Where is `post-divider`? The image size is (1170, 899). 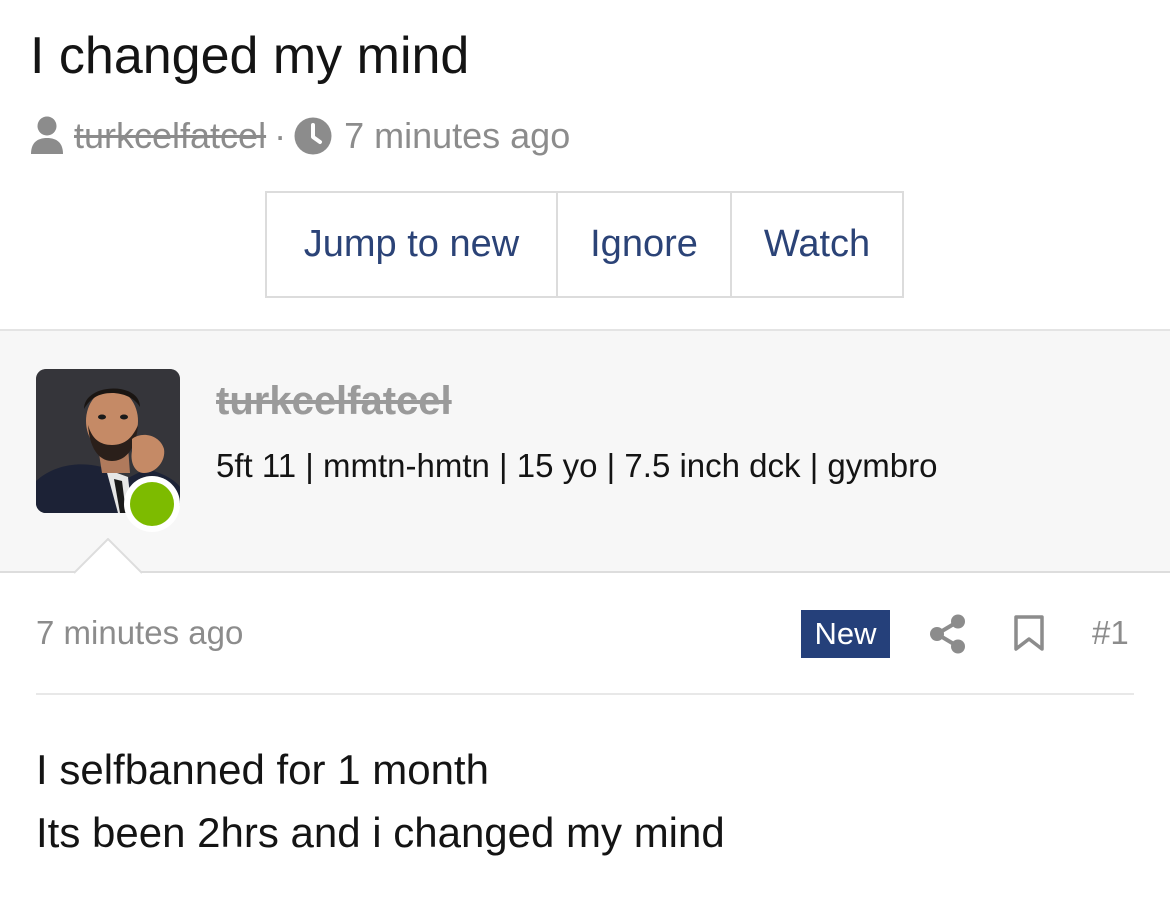
post-divider is located at coordinates (585, 694).